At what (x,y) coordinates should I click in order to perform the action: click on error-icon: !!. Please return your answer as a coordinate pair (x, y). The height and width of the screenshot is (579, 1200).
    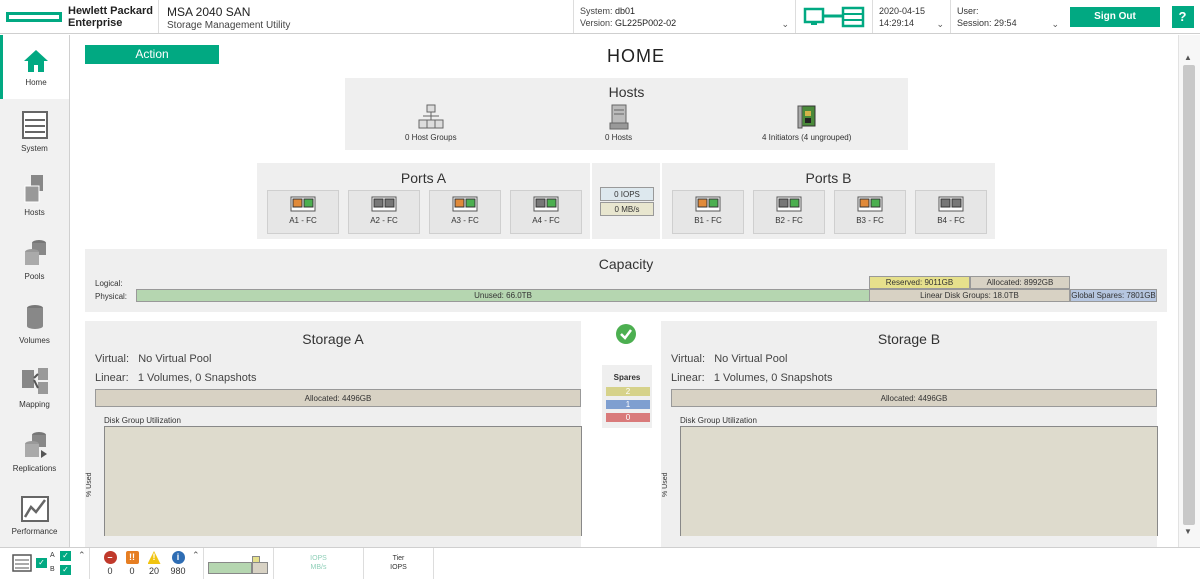
    Looking at the image, I should click on (132, 557).